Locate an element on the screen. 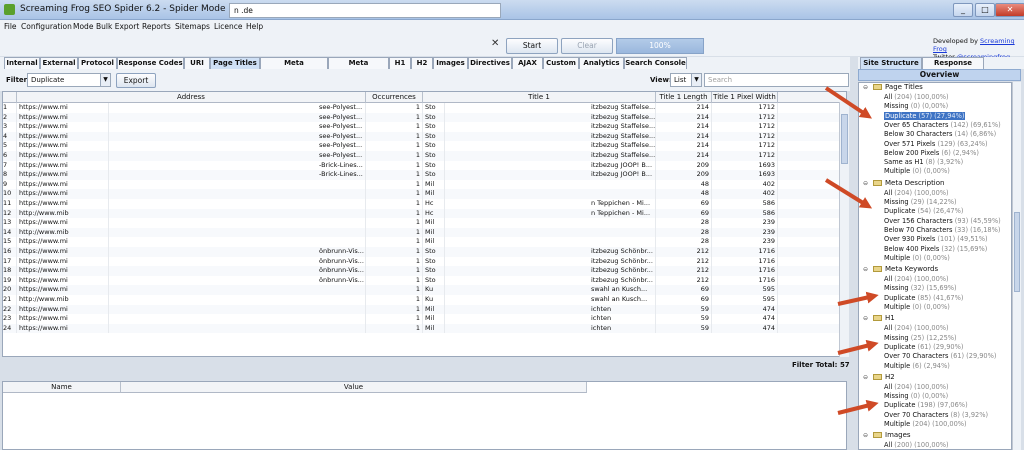  table-row: 23 https://www.mi 1 Mil ichten 59 474 is located at coordinates (424, 319).